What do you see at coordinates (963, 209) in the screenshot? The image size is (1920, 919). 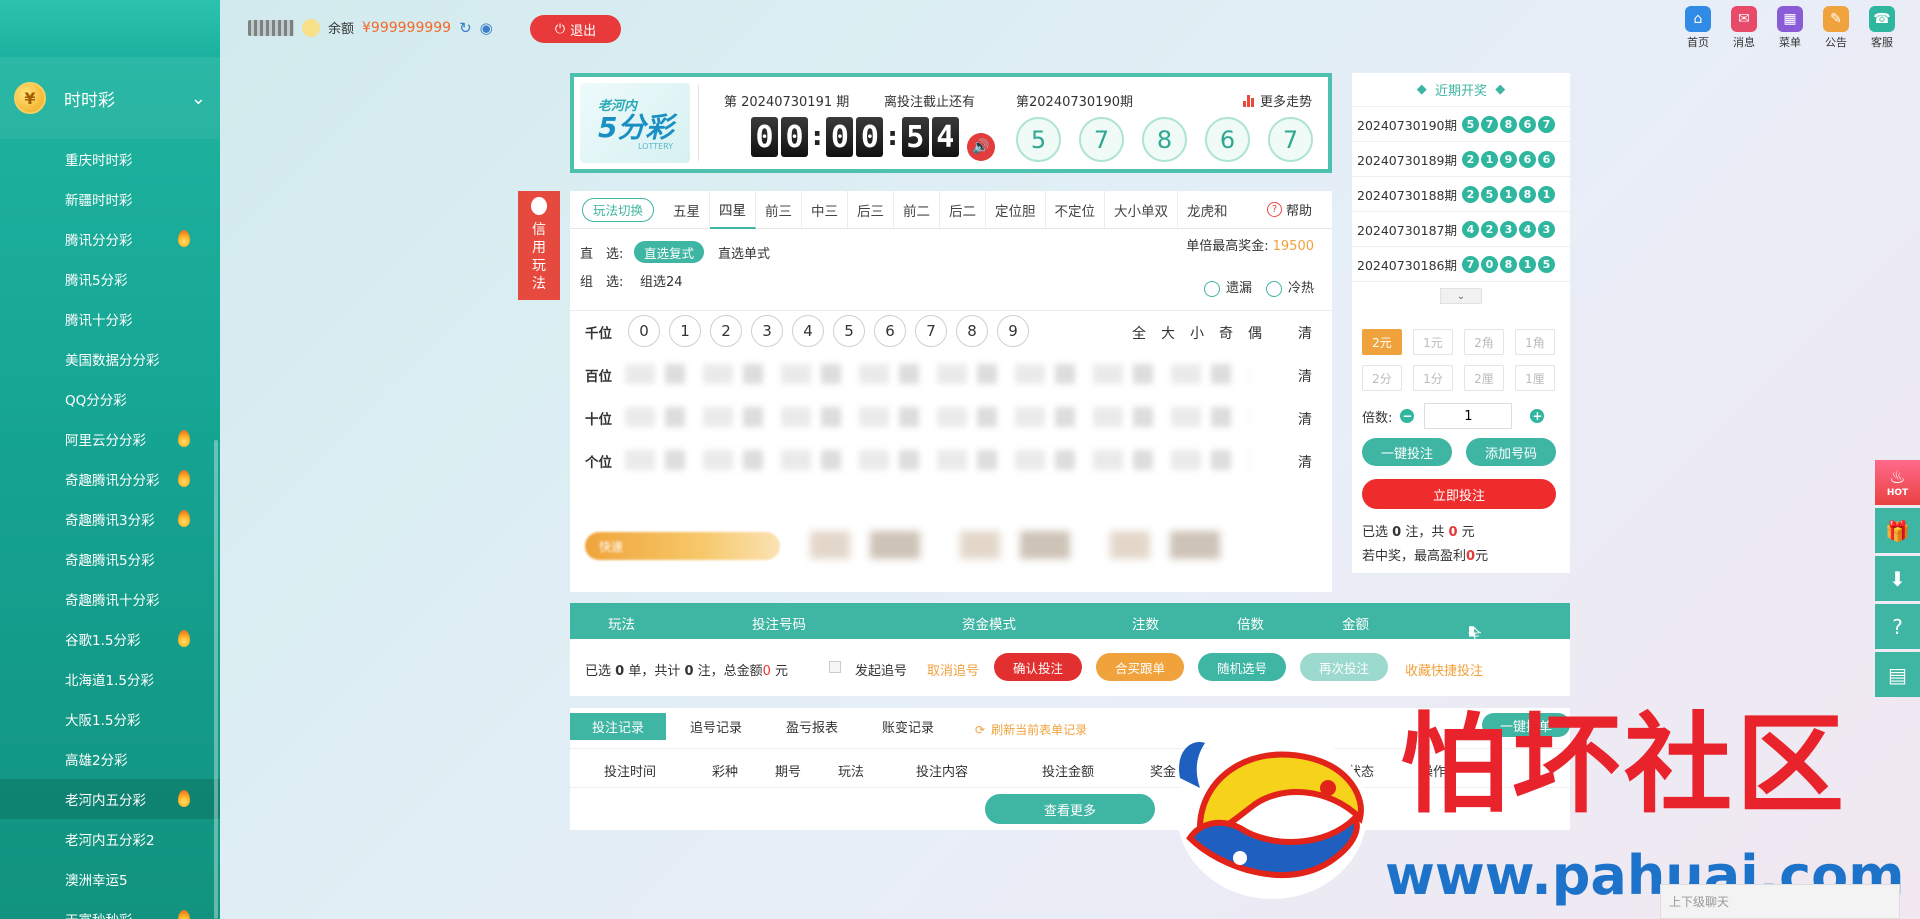 I see `tab-play-6: 后二` at bounding box center [963, 209].